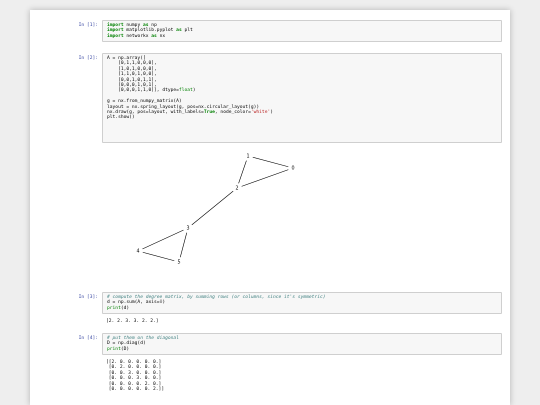 Image resolution: width=540 pixels, height=405 pixels. I want to click on code-token: 'white', so click(260, 113).